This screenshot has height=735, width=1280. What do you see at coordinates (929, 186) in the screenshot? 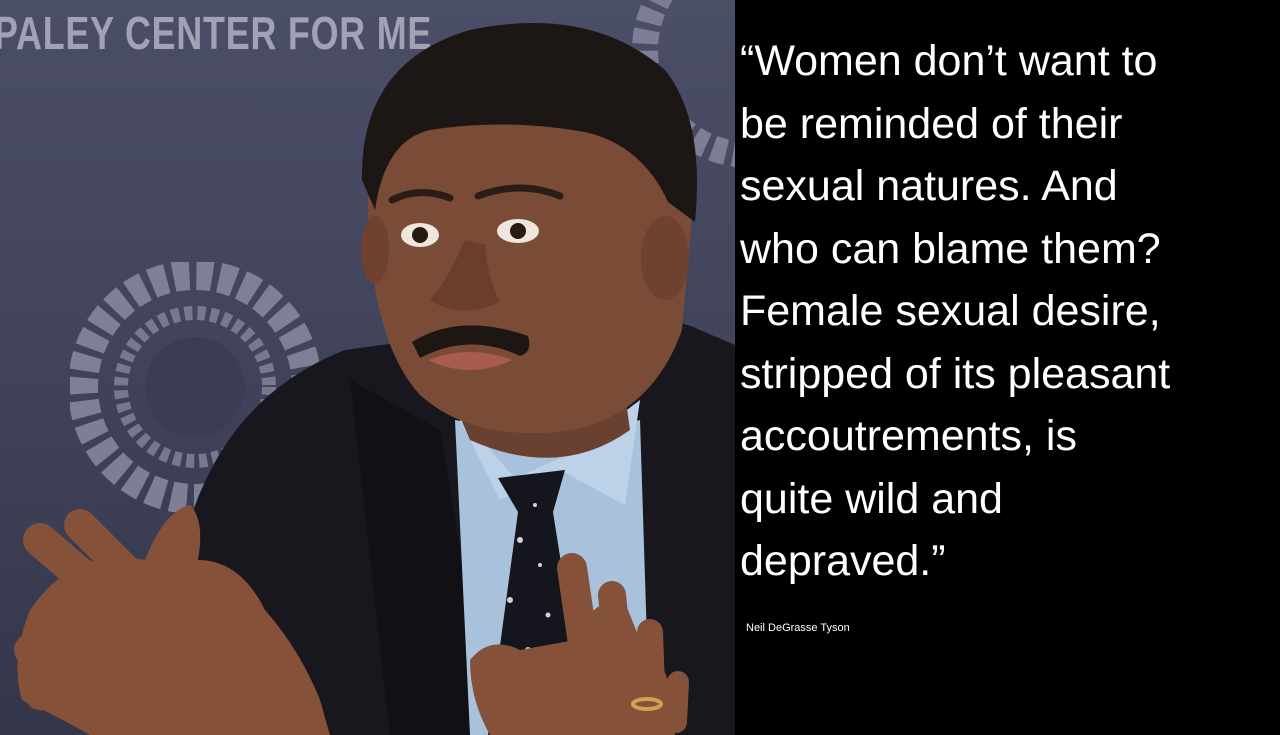
I see `quote-line: sexual natures. And` at bounding box center [929, 186].